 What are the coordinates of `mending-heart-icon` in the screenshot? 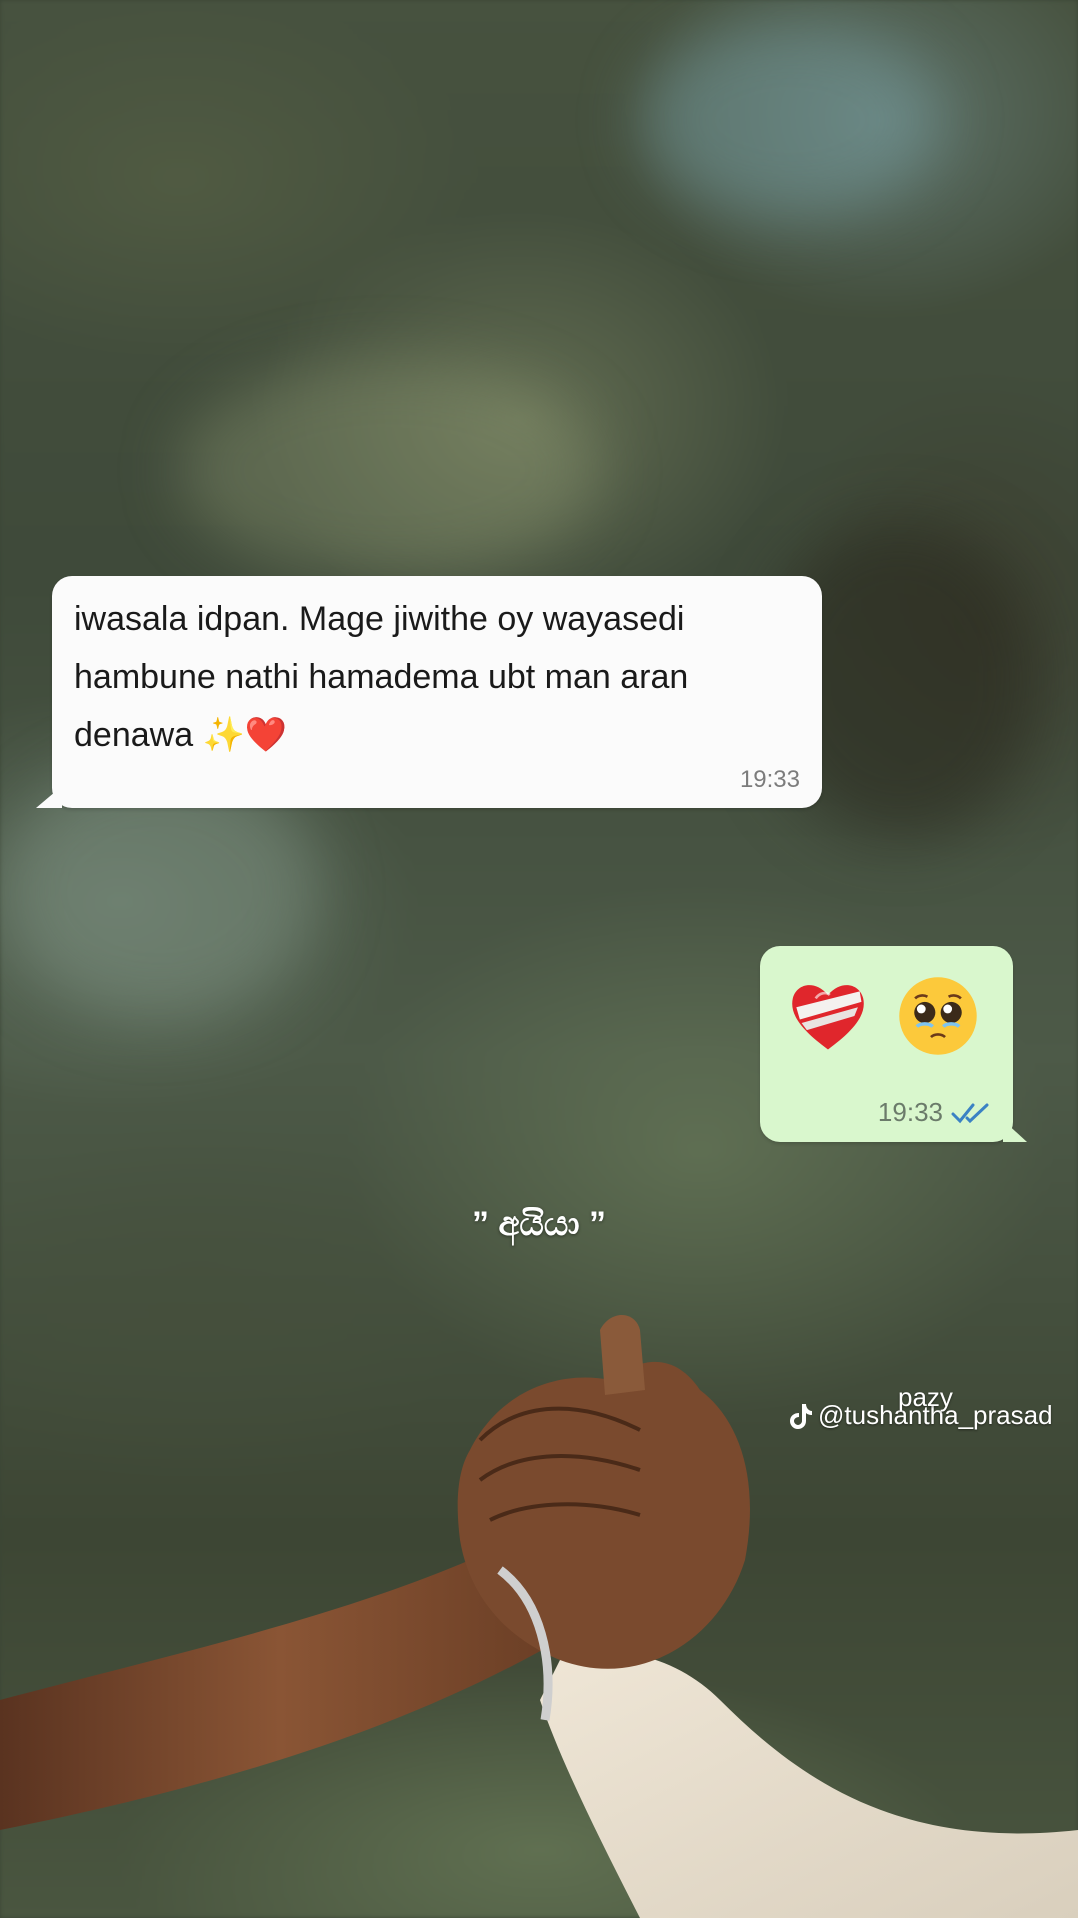 It's located at (828, 1017).